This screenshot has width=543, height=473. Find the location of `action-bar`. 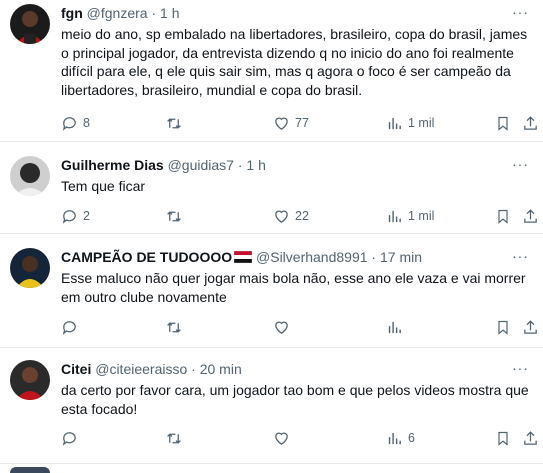

action-bar is located at coordinates (302, 327).